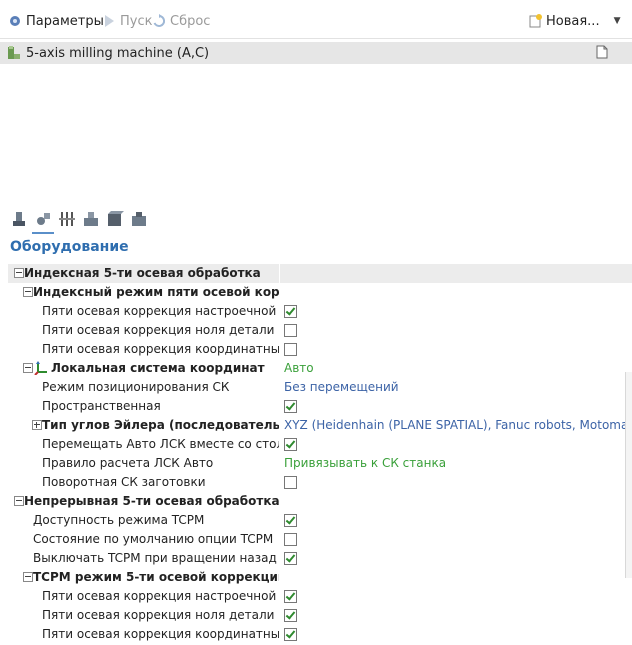 The width and height of the screenshot is (632, 645). What do you see at coordinates (628, 475) in the screenshot?
I see `scrollbar` at bounding box center [628, 475].